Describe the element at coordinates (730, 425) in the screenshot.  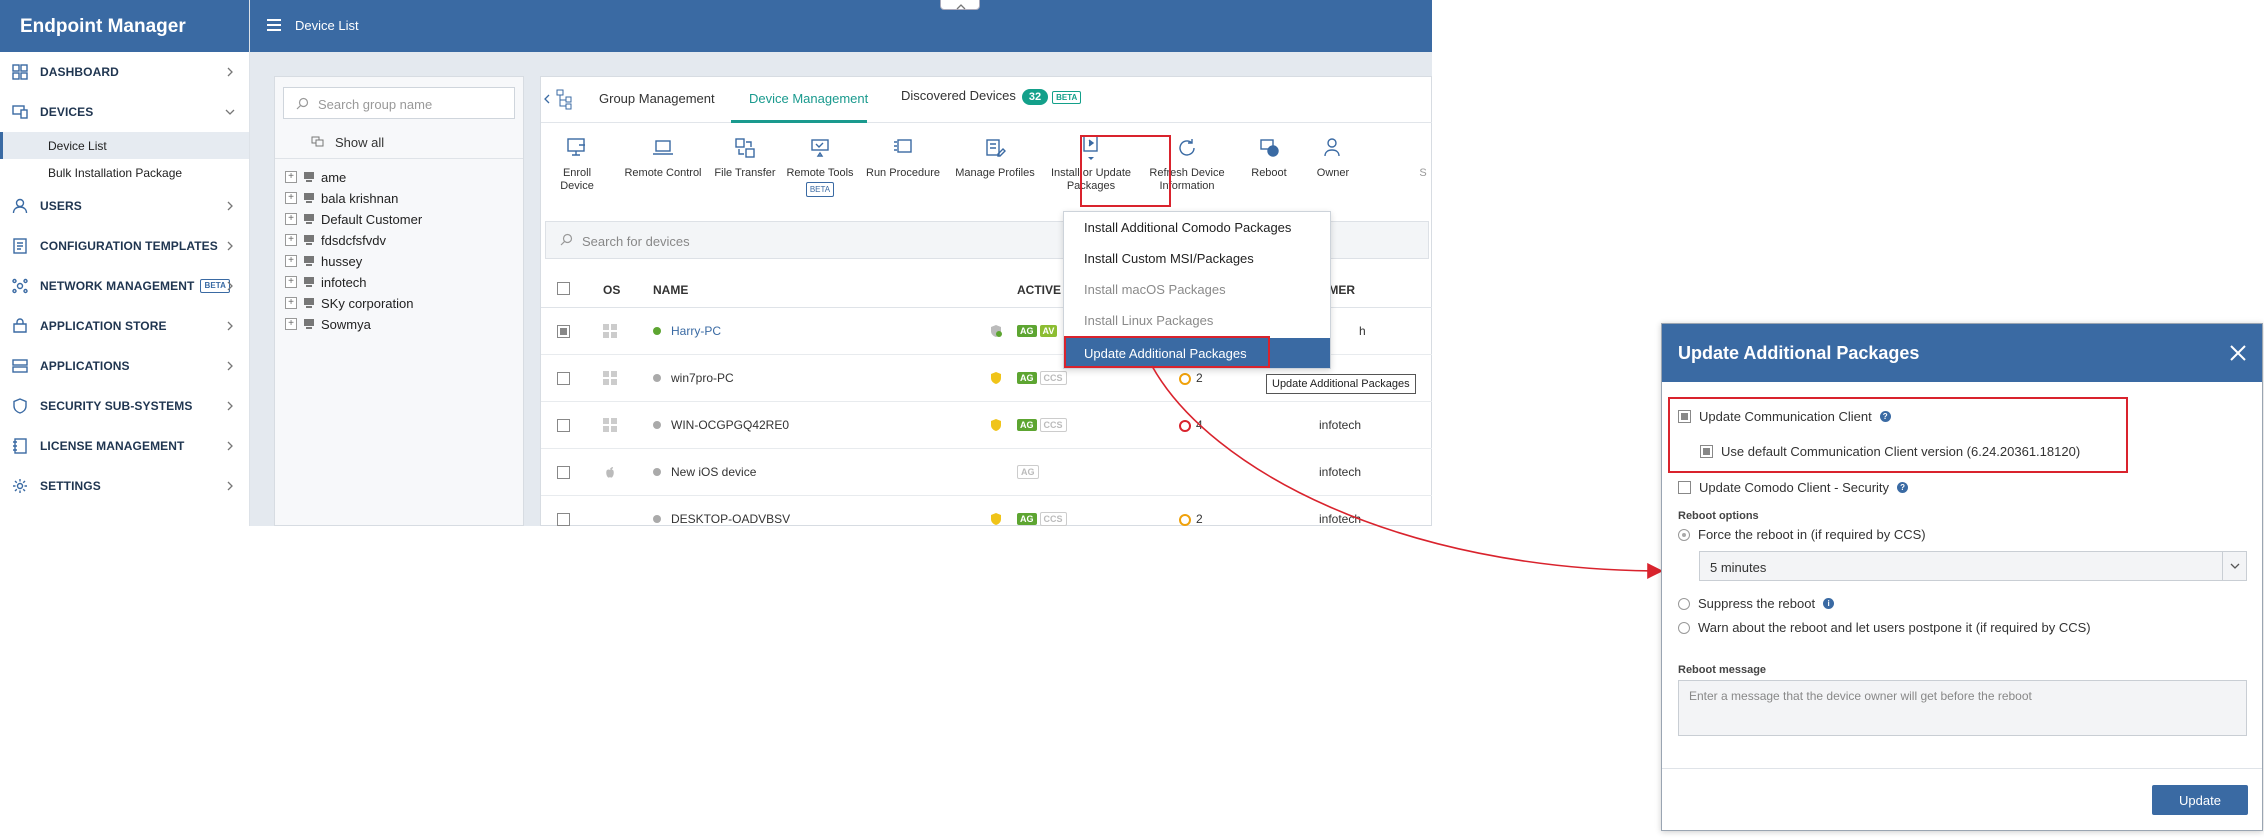
I see `device-name-link: WIN-OCGPGQ42RE0` at that location.